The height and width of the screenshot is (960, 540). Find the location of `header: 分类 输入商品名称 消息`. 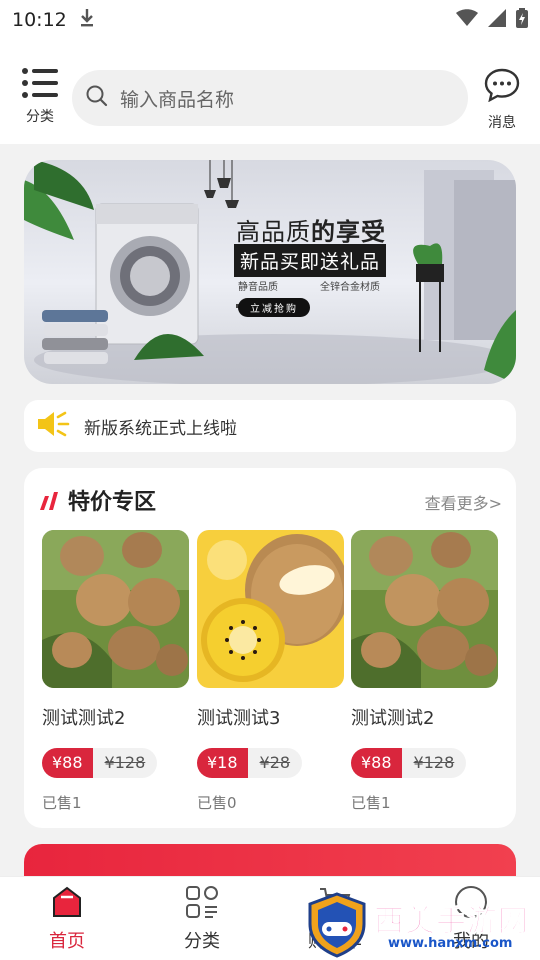

header: 分类 输入商品名称 消息 is located at coordinates (270, 92).